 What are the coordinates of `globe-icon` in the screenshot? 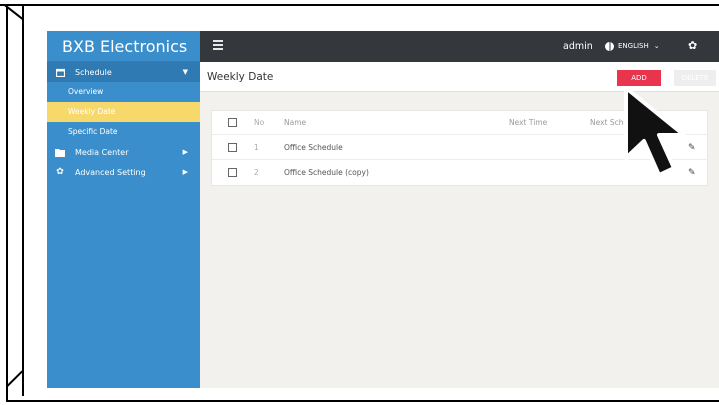 It's located at (609, 46).